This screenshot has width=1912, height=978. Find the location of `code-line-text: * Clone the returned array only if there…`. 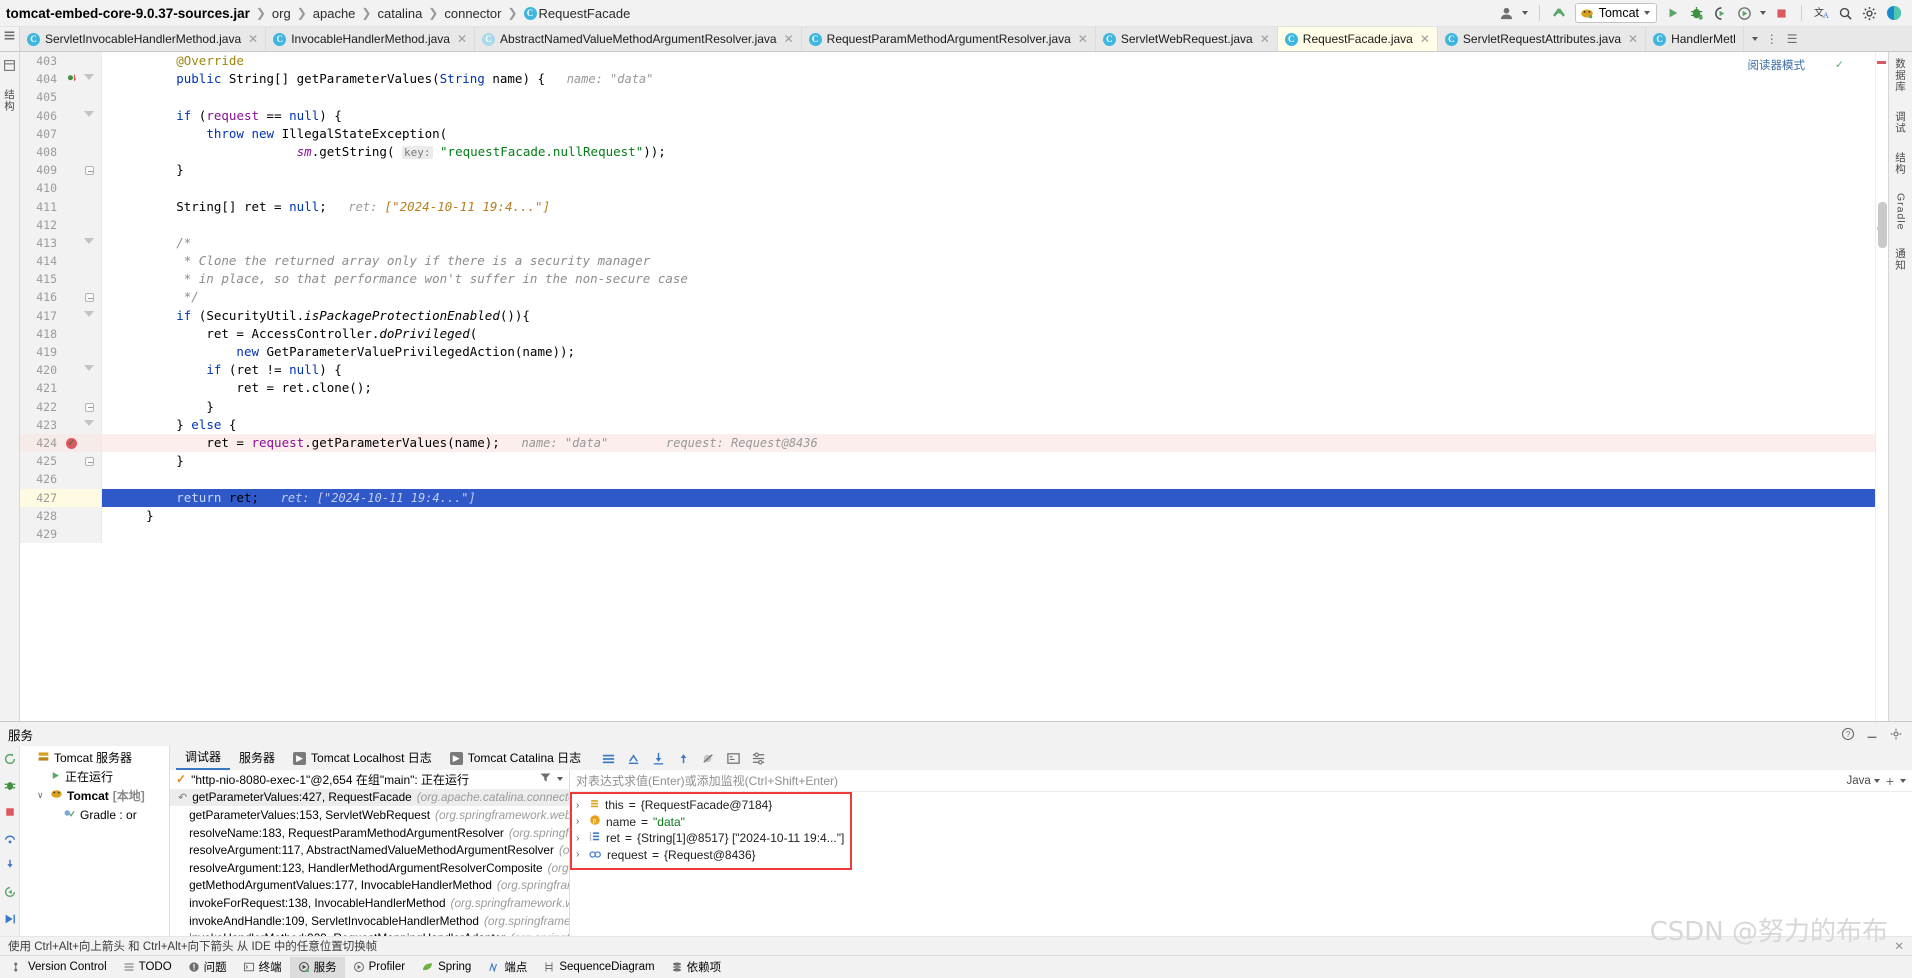

code-line-text: * Clone the returned array only if there… is located at coordinates (988, 261).